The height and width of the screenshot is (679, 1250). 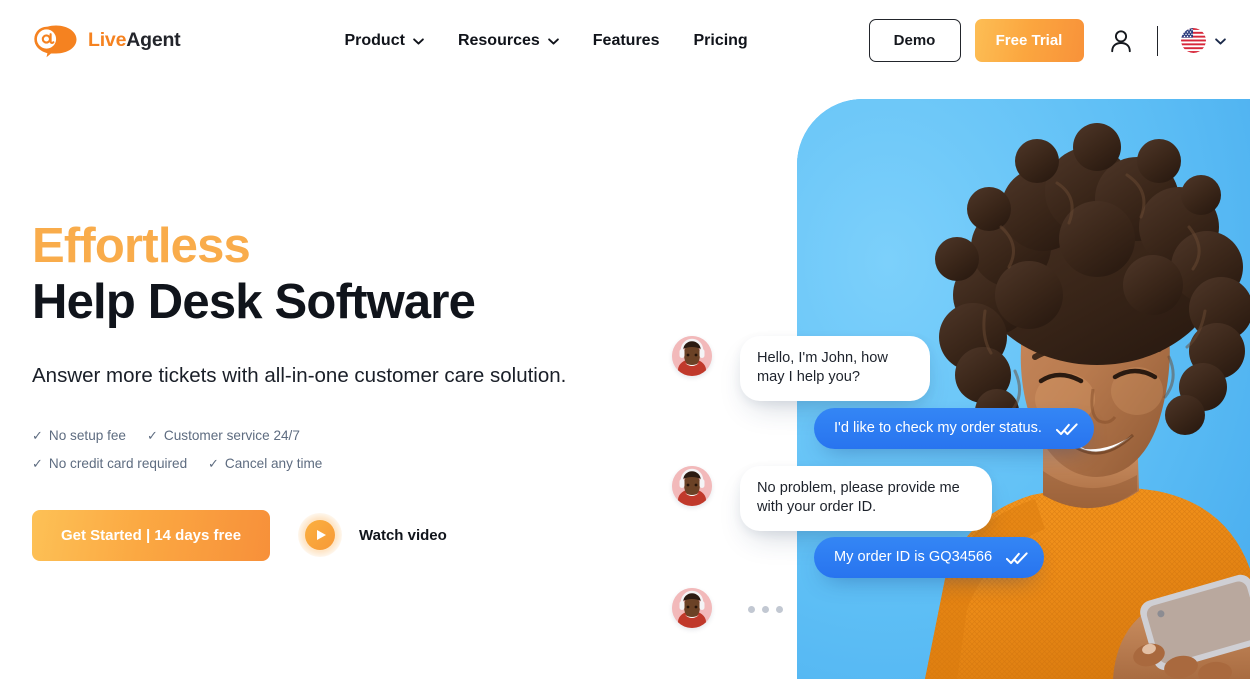 I want to click on logo: LiveAgent, so click(x=106, y=41).